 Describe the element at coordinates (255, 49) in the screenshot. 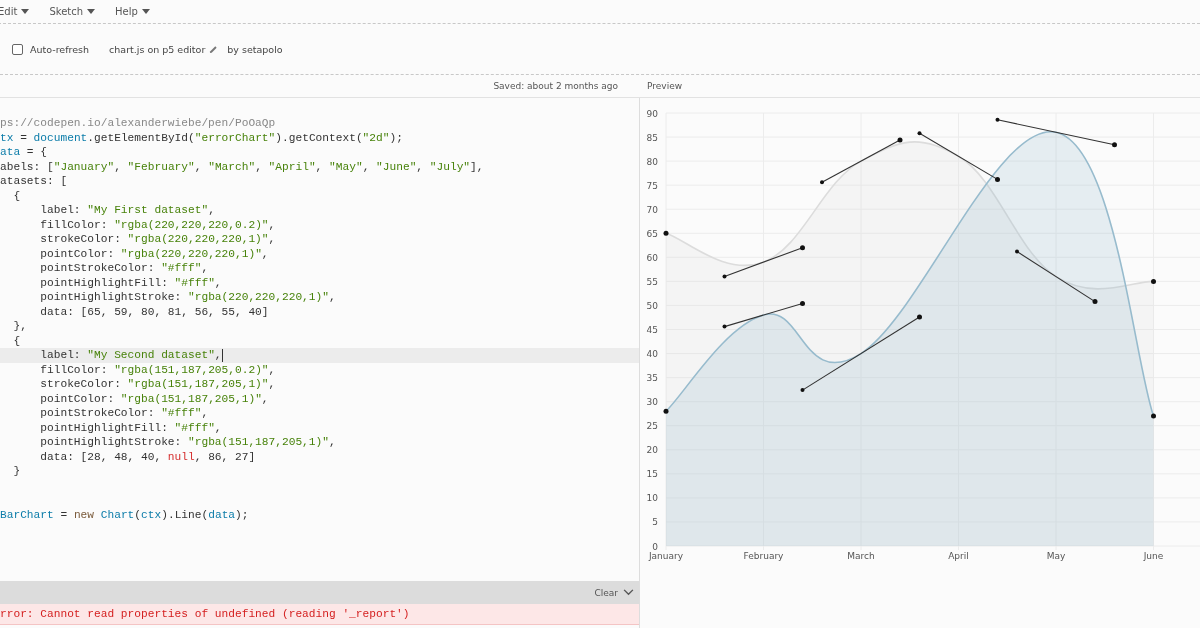

I see `author-label: by setapolo` at that location.